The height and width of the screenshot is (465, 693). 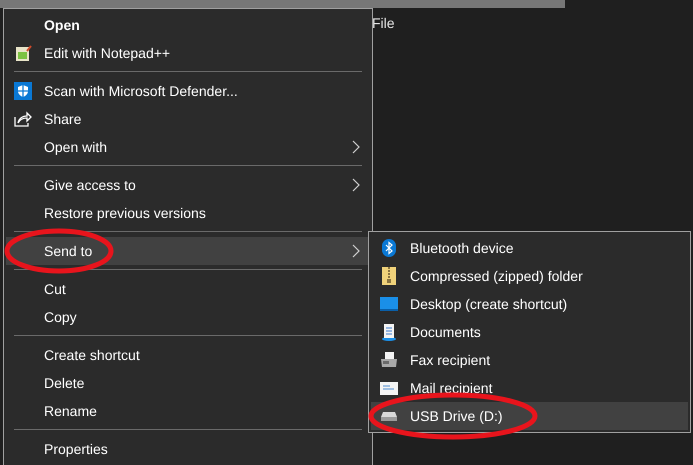 I want to click on menu-item: Open with, so click(x=188, y=147).